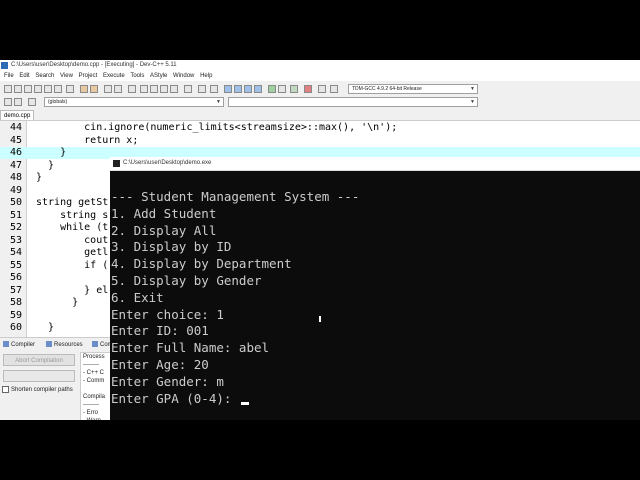 The image size is (640, 480). What do you see at coordinates (72, 215) in the screenshot?
I see `code-text: string s` at bounding box center [72, 215].